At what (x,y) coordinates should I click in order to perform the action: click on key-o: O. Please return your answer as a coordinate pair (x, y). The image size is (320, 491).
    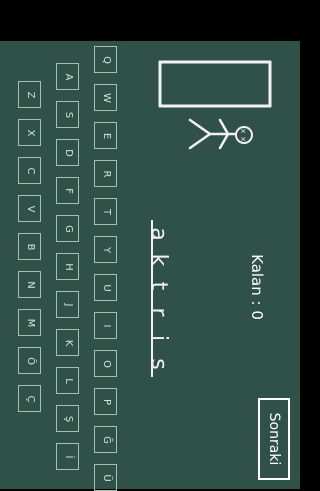
    Looking at the image, I should click on (105, 363).